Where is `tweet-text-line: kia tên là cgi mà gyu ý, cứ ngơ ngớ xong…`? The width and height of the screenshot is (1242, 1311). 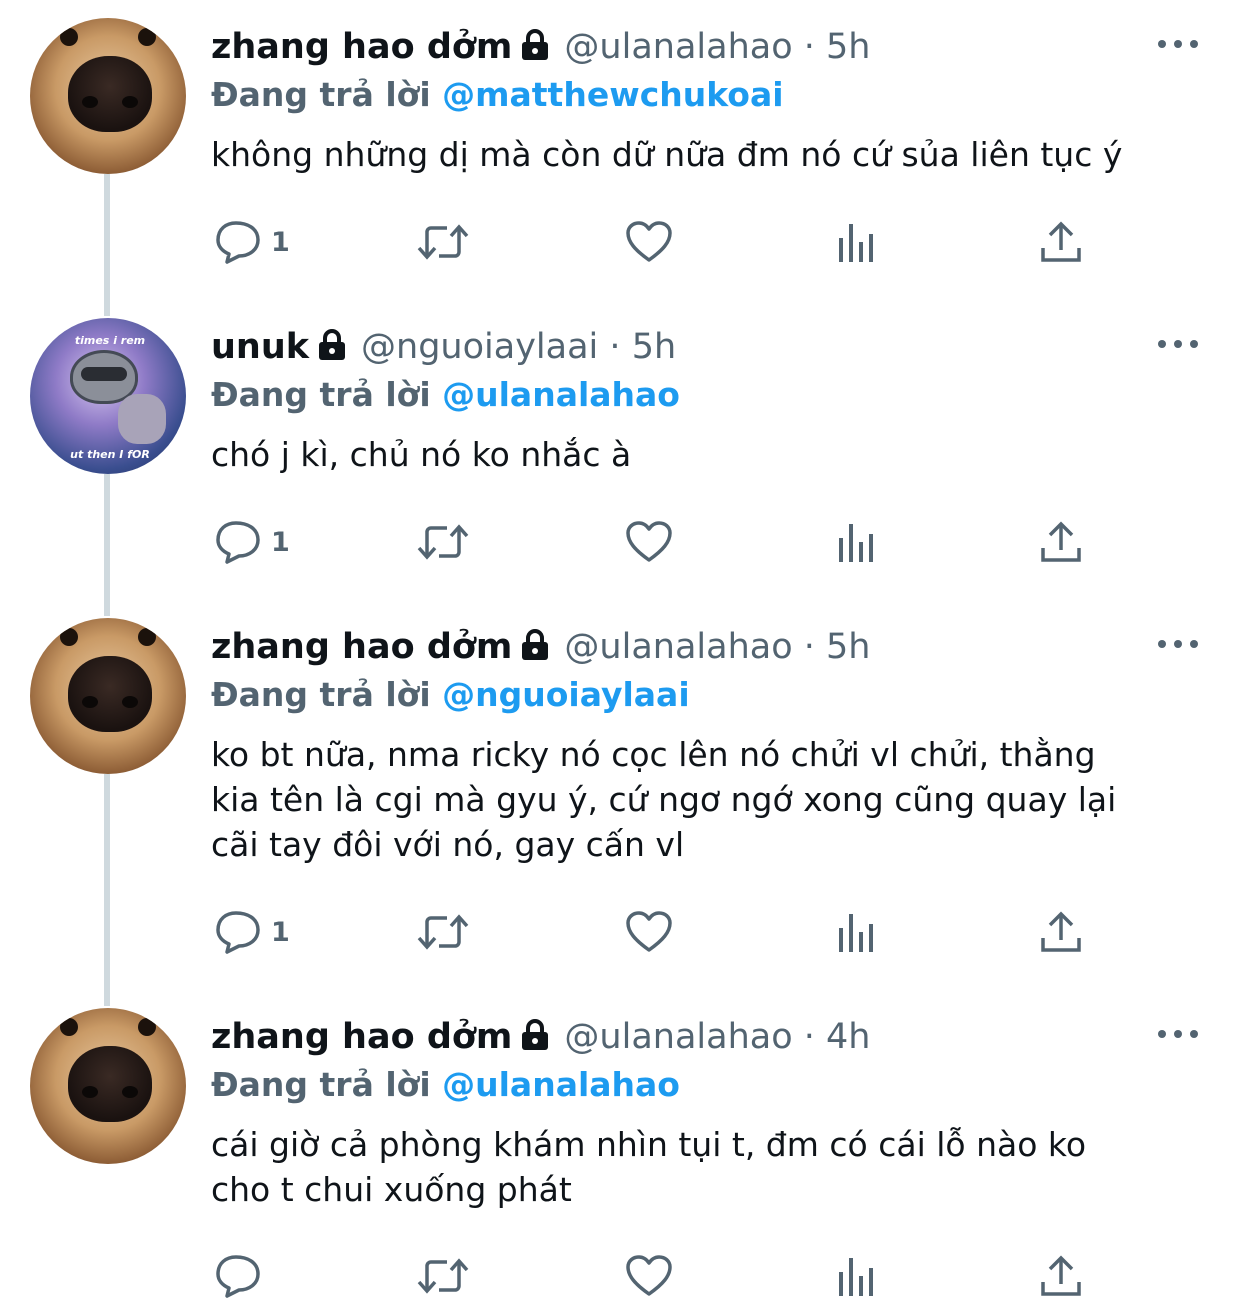 tweet-text-line: kia tên là cgi mà gyu ý, cứ ngơ ngớ xong… is located at coordinates (664, 799).